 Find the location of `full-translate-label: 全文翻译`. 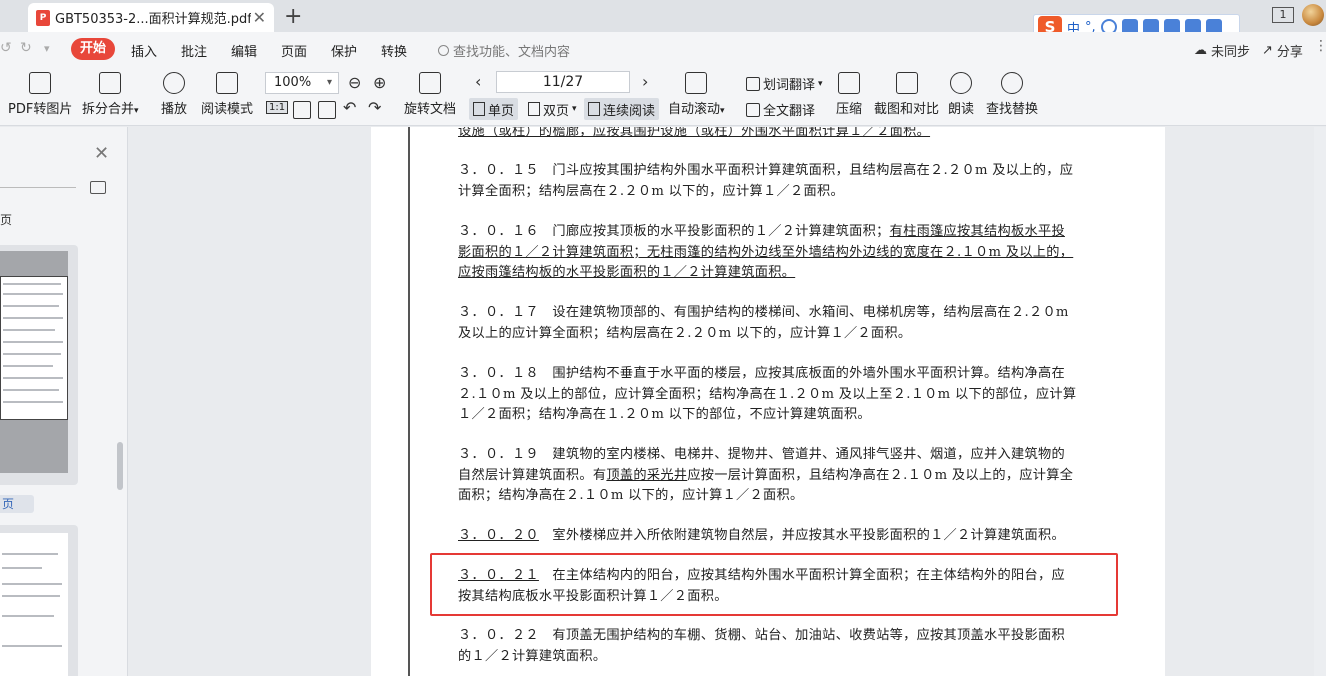

full-translate-label: 全文翻译 is located at coordinates (789, 111).